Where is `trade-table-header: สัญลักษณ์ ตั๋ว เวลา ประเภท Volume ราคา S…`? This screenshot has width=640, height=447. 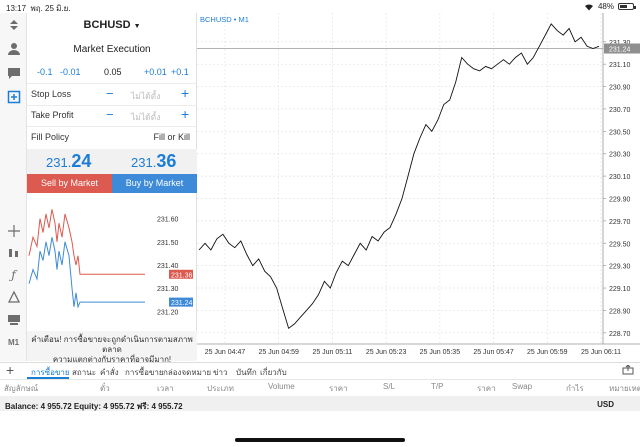 trade-table-header: สัญลักษณ์ ตั๋ว เวลา ประเภท Volume ราคา S… is located at coordinates (320, 386).